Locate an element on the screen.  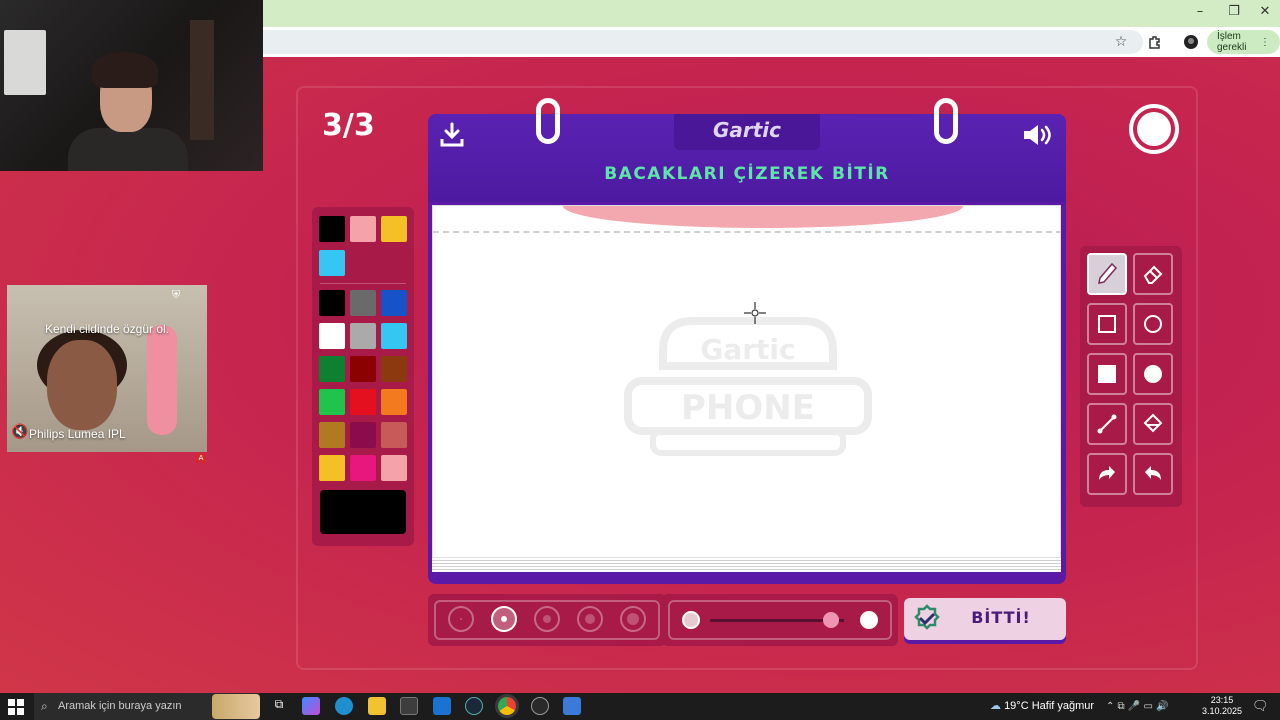
opacity-panel is located at coordinates (780, 620).